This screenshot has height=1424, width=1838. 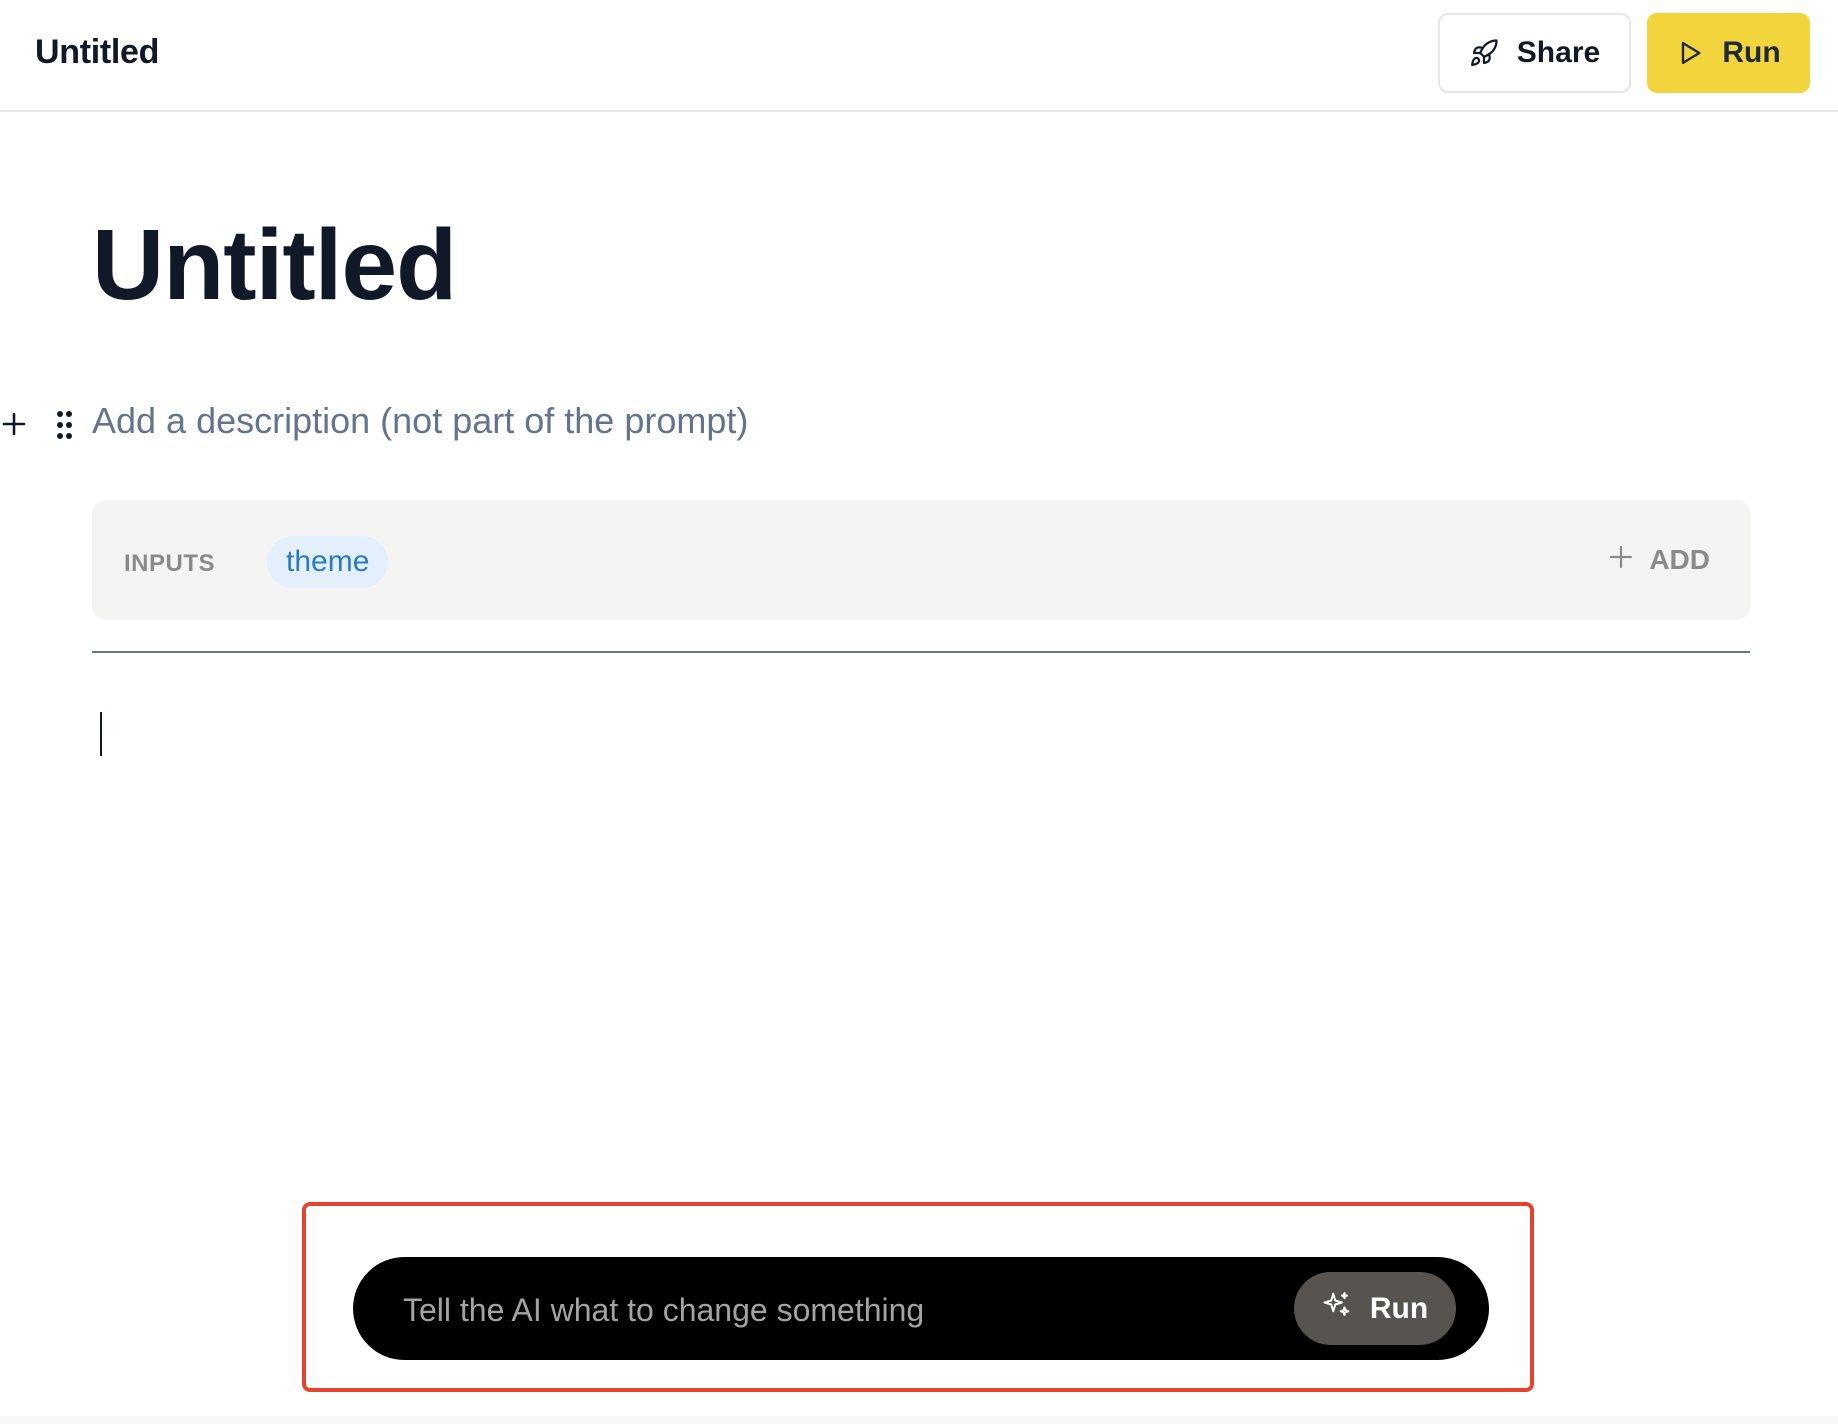 What do you see at coordinates (328, 562) in the screenshot?
I see `input-chip-theme: theme` at bounding box center [328, 562].